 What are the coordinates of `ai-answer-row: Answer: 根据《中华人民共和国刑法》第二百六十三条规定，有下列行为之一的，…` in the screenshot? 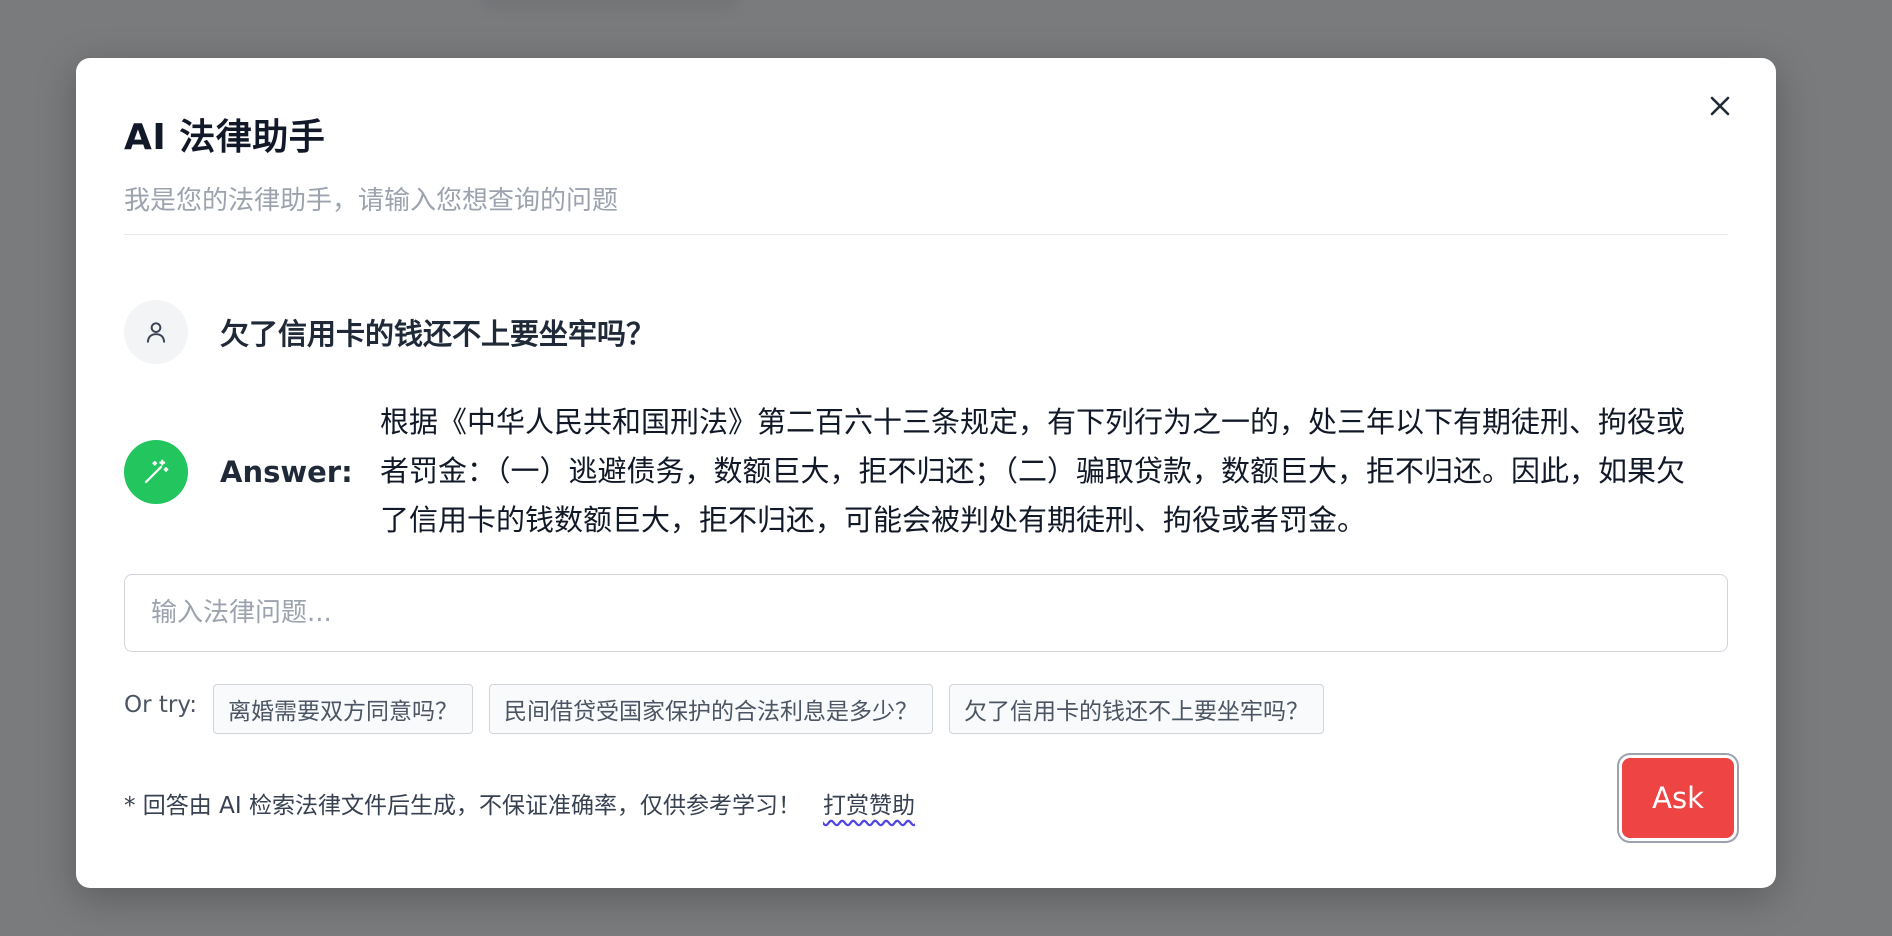 It's located at (926, 471).